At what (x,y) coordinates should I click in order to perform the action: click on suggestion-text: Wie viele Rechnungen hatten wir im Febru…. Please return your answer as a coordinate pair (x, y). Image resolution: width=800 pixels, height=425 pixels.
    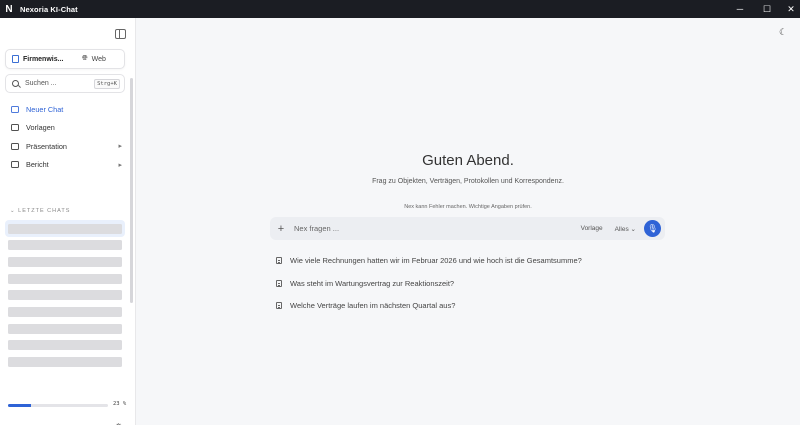
    Looking at the image, I should click on (436, 260).